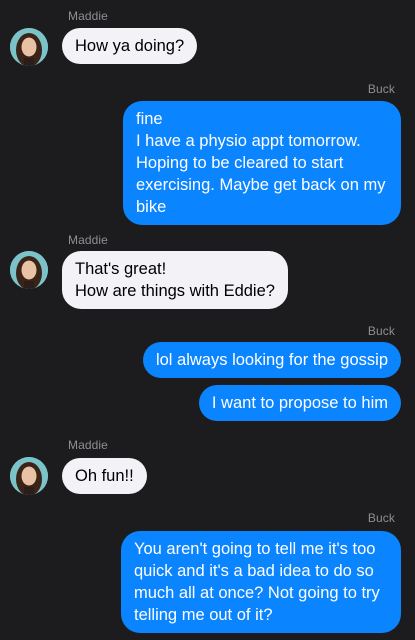  What do you see at coordinates (130, 46) in the screenshot?
I see `message-bubble-incoming: How ya doing?` at bounding box center [130, 46].